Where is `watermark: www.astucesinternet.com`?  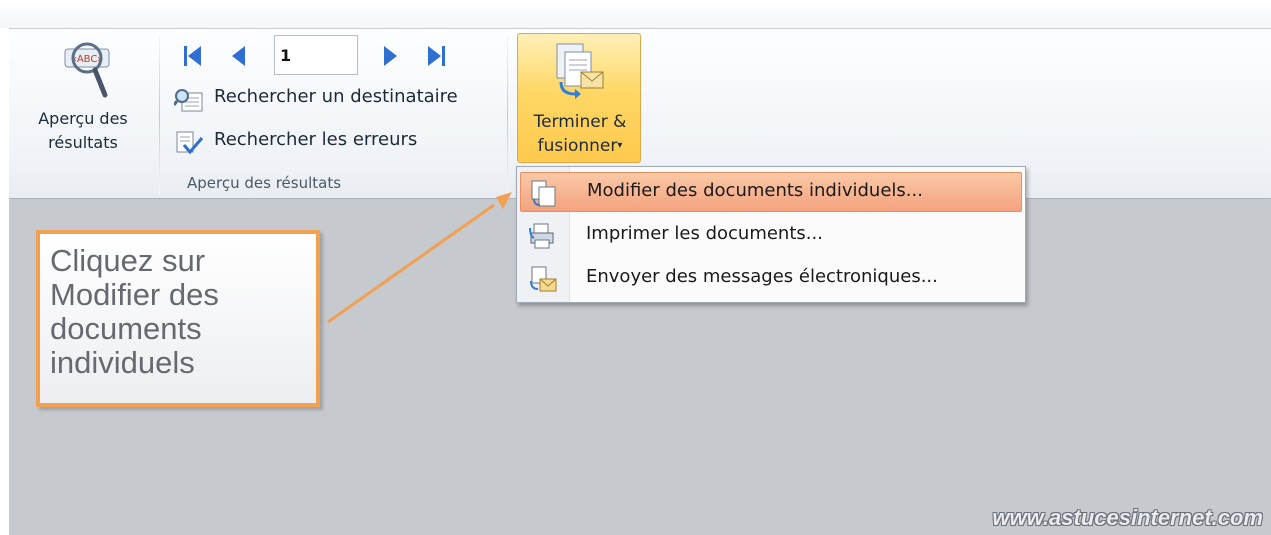 watermark: www.astucesinternet.com is located at coordinates (1127, 517).